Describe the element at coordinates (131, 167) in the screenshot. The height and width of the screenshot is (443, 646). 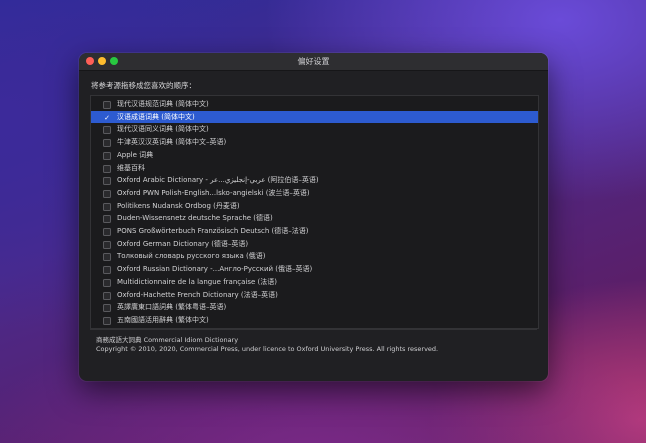
I see `dictionary-label: 维基百科` at that location.